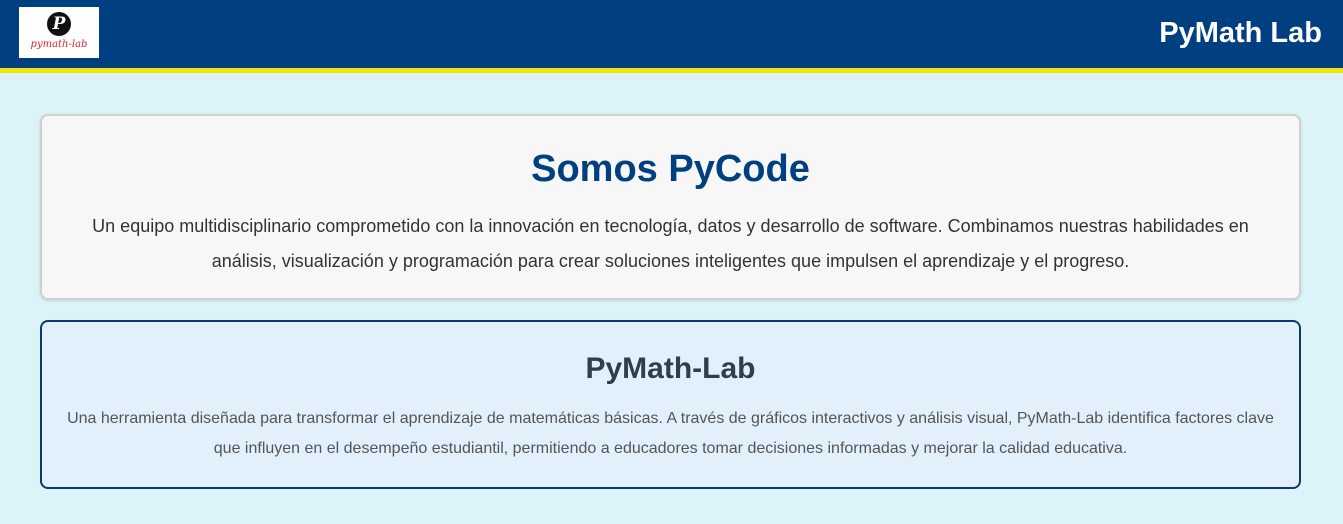  I want to click on p-monogram-icon: P, so click(59, 24).